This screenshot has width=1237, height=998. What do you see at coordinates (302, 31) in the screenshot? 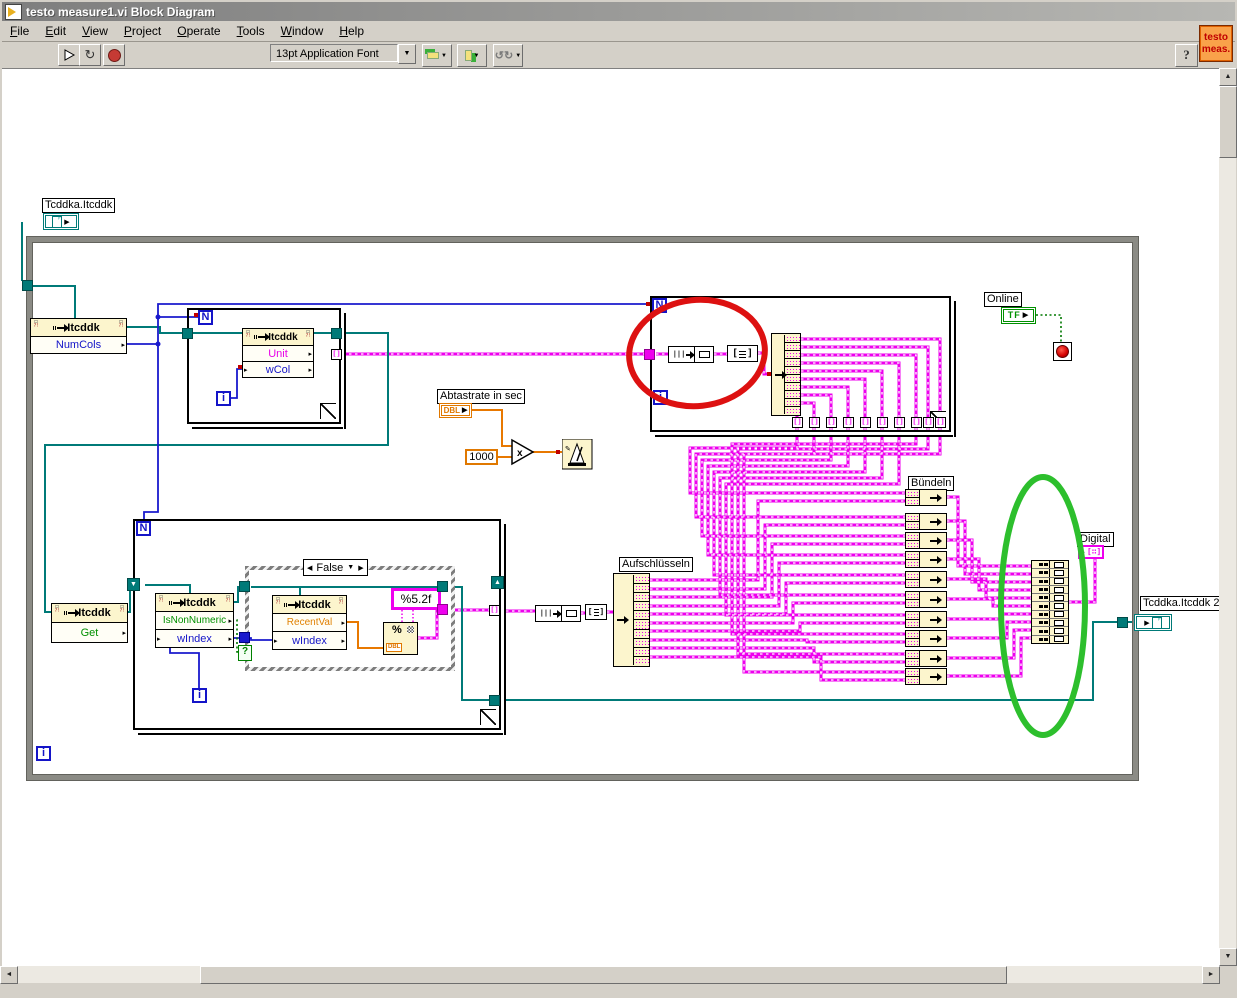
I see `menu-window: Window` at bounding box center [302, 31].